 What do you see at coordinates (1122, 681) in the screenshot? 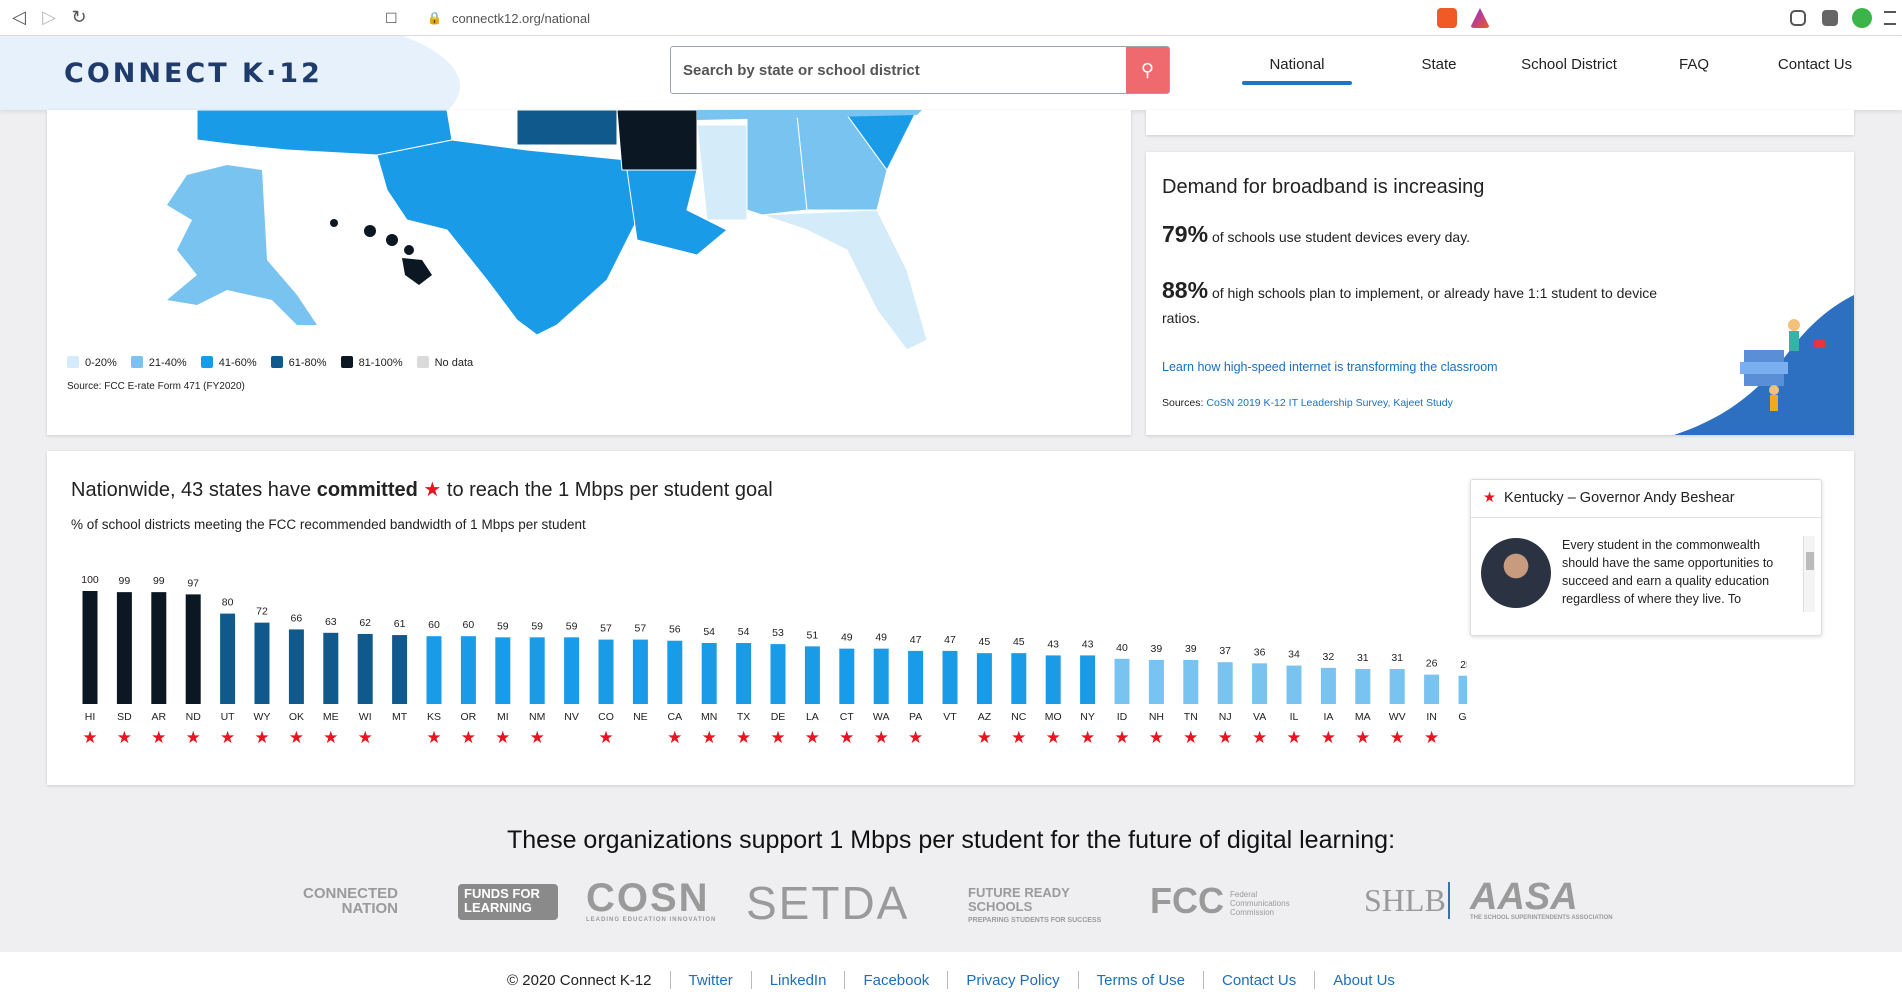
I see `bar-id` at bounding box center [1122, 681].